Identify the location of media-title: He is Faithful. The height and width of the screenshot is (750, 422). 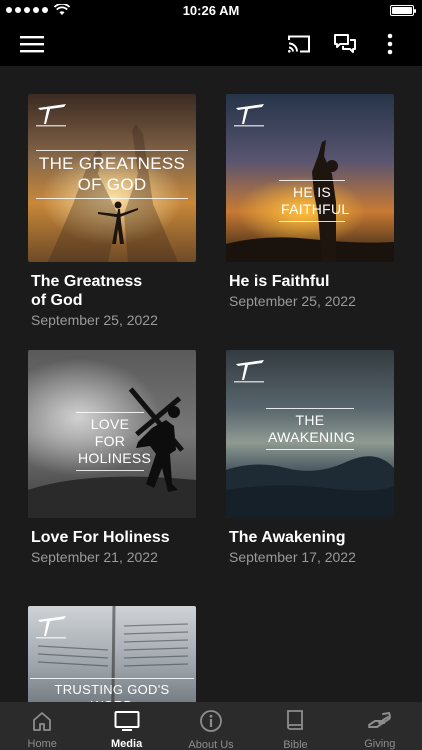
(279, 281).